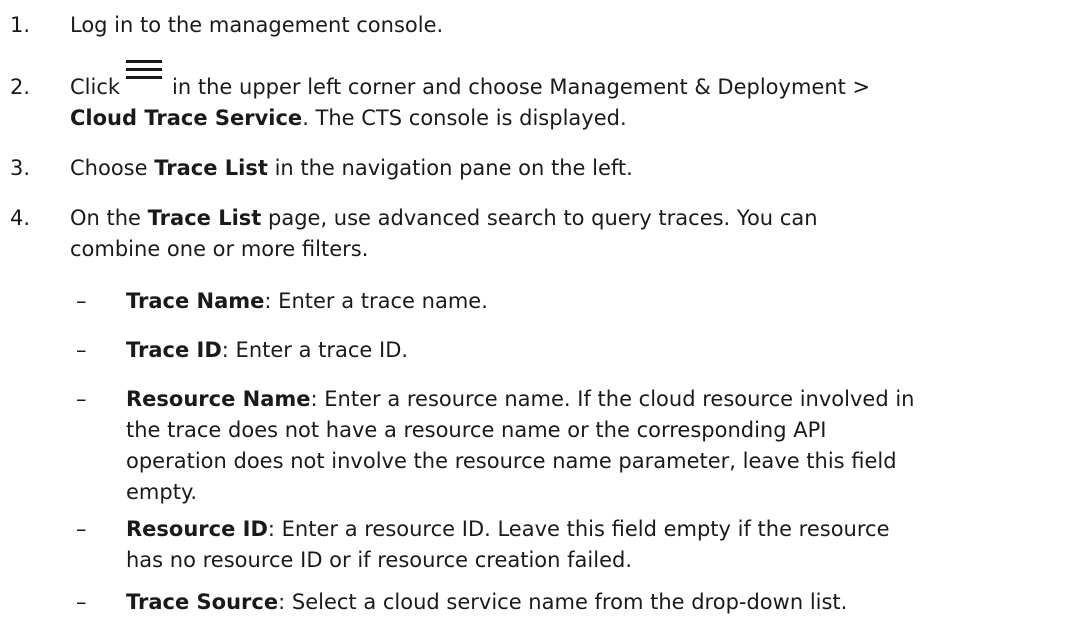  I want to click on step-number: 2., so click(20, 87).